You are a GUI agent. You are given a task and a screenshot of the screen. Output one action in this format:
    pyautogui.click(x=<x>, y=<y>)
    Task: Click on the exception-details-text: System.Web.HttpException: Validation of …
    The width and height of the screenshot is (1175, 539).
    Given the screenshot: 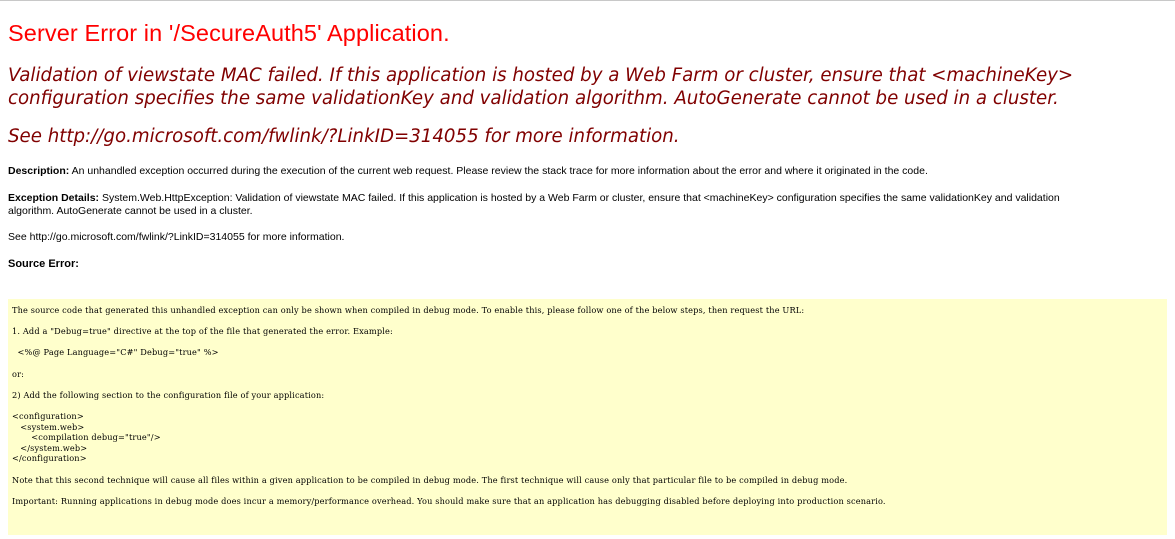 What is the action you would take?
    pyautogui.click(x=580, y=198)
    